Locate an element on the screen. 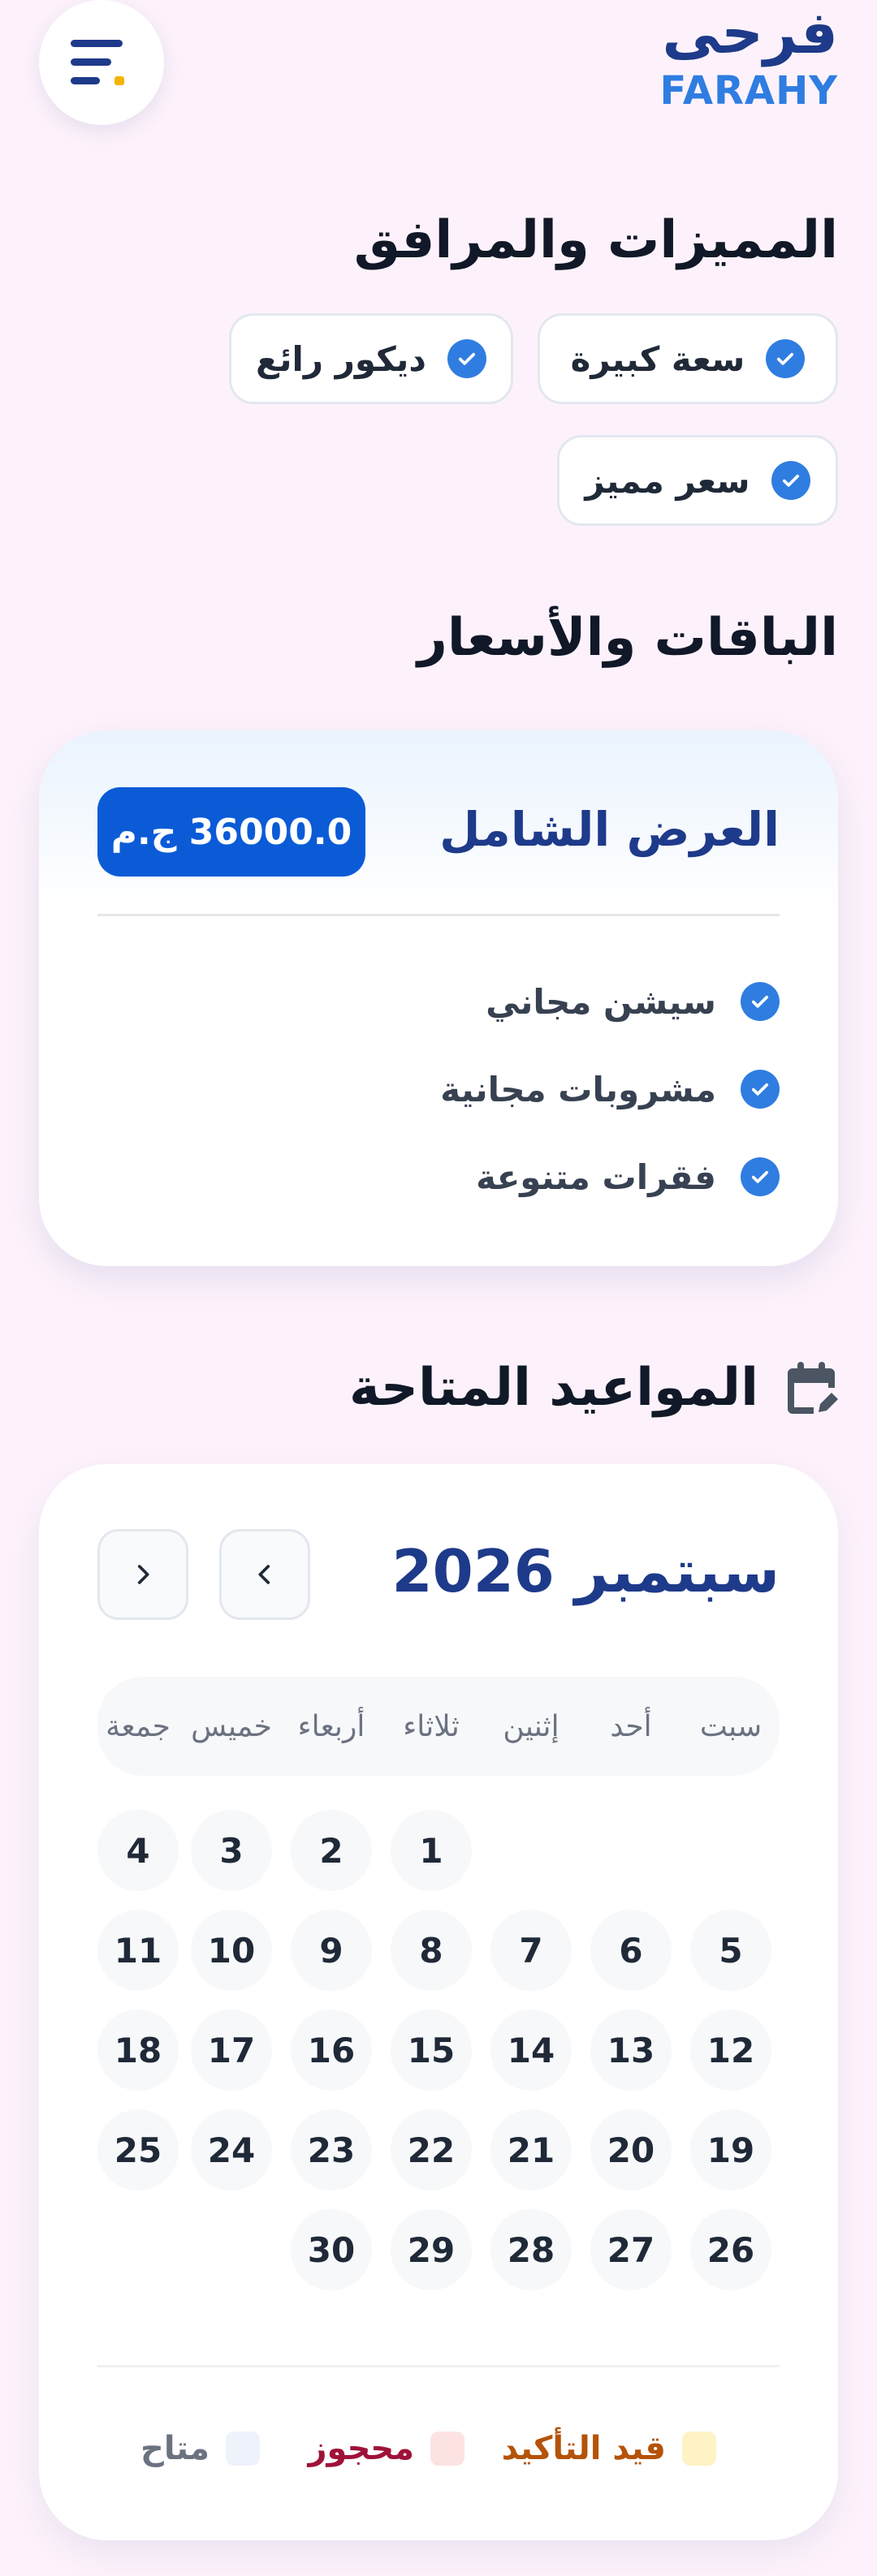  feature-chip-decor: ديكور رائع is located at coordinates (371, 359).